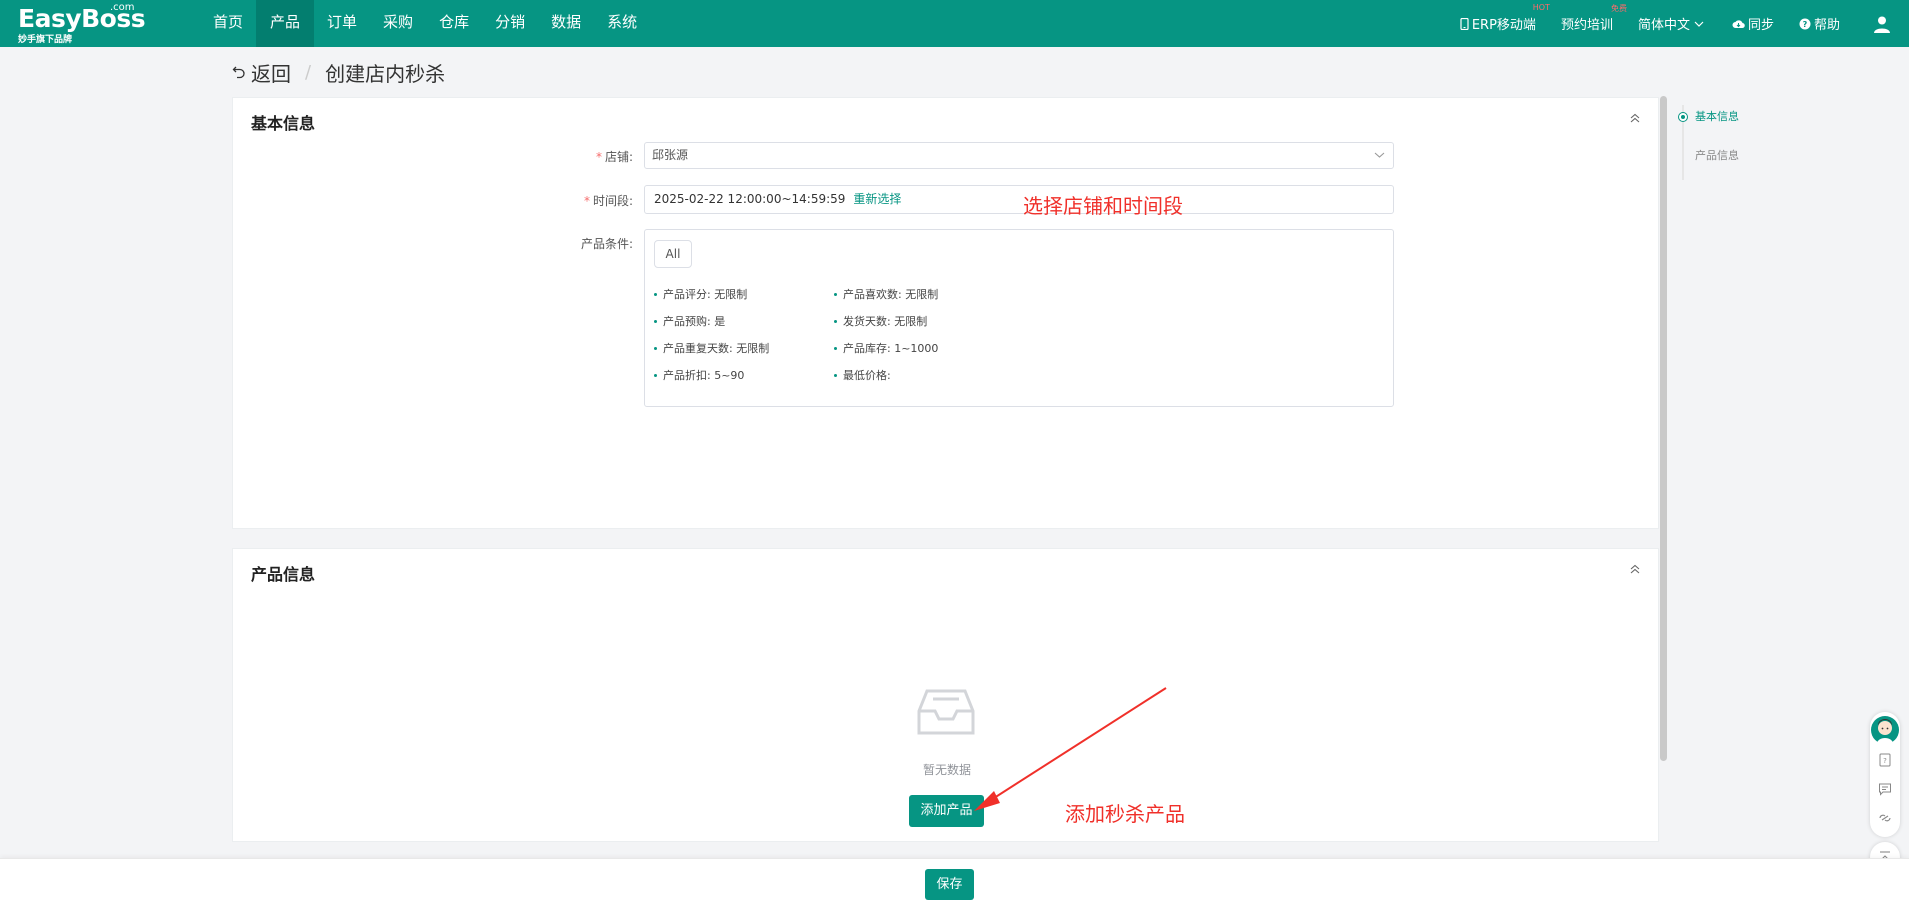 This screenshot has width=1909, height=909. I want to click on language-label: 简体中文, so click(1663, 25).